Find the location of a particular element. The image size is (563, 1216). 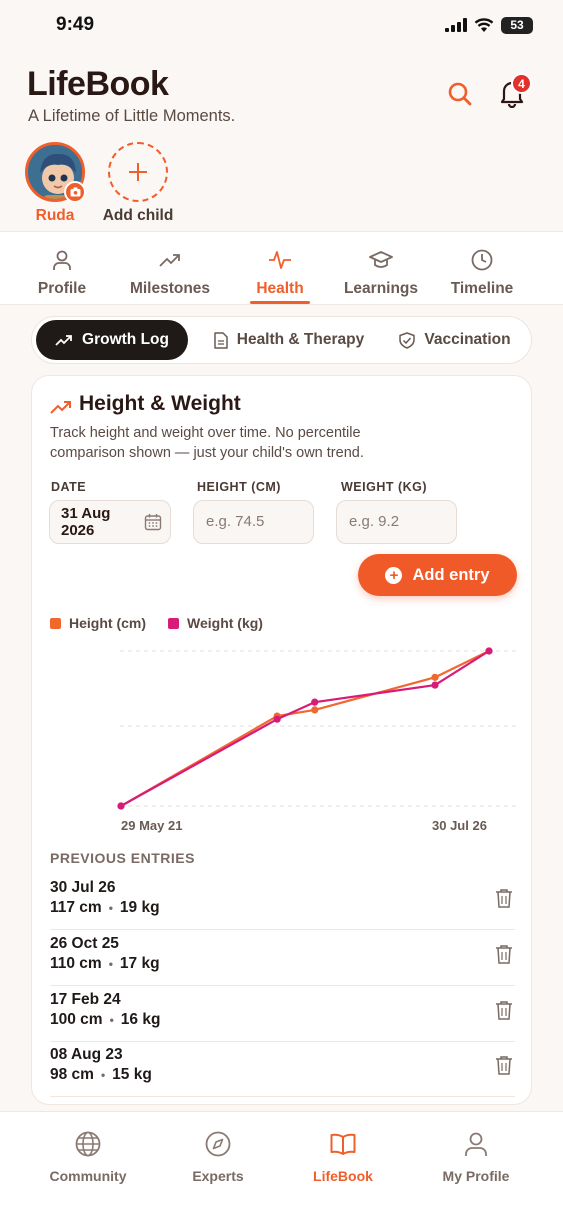

previous-entries-heading: PREVIOUS ENTRIES is located at coordinates (122, 858).